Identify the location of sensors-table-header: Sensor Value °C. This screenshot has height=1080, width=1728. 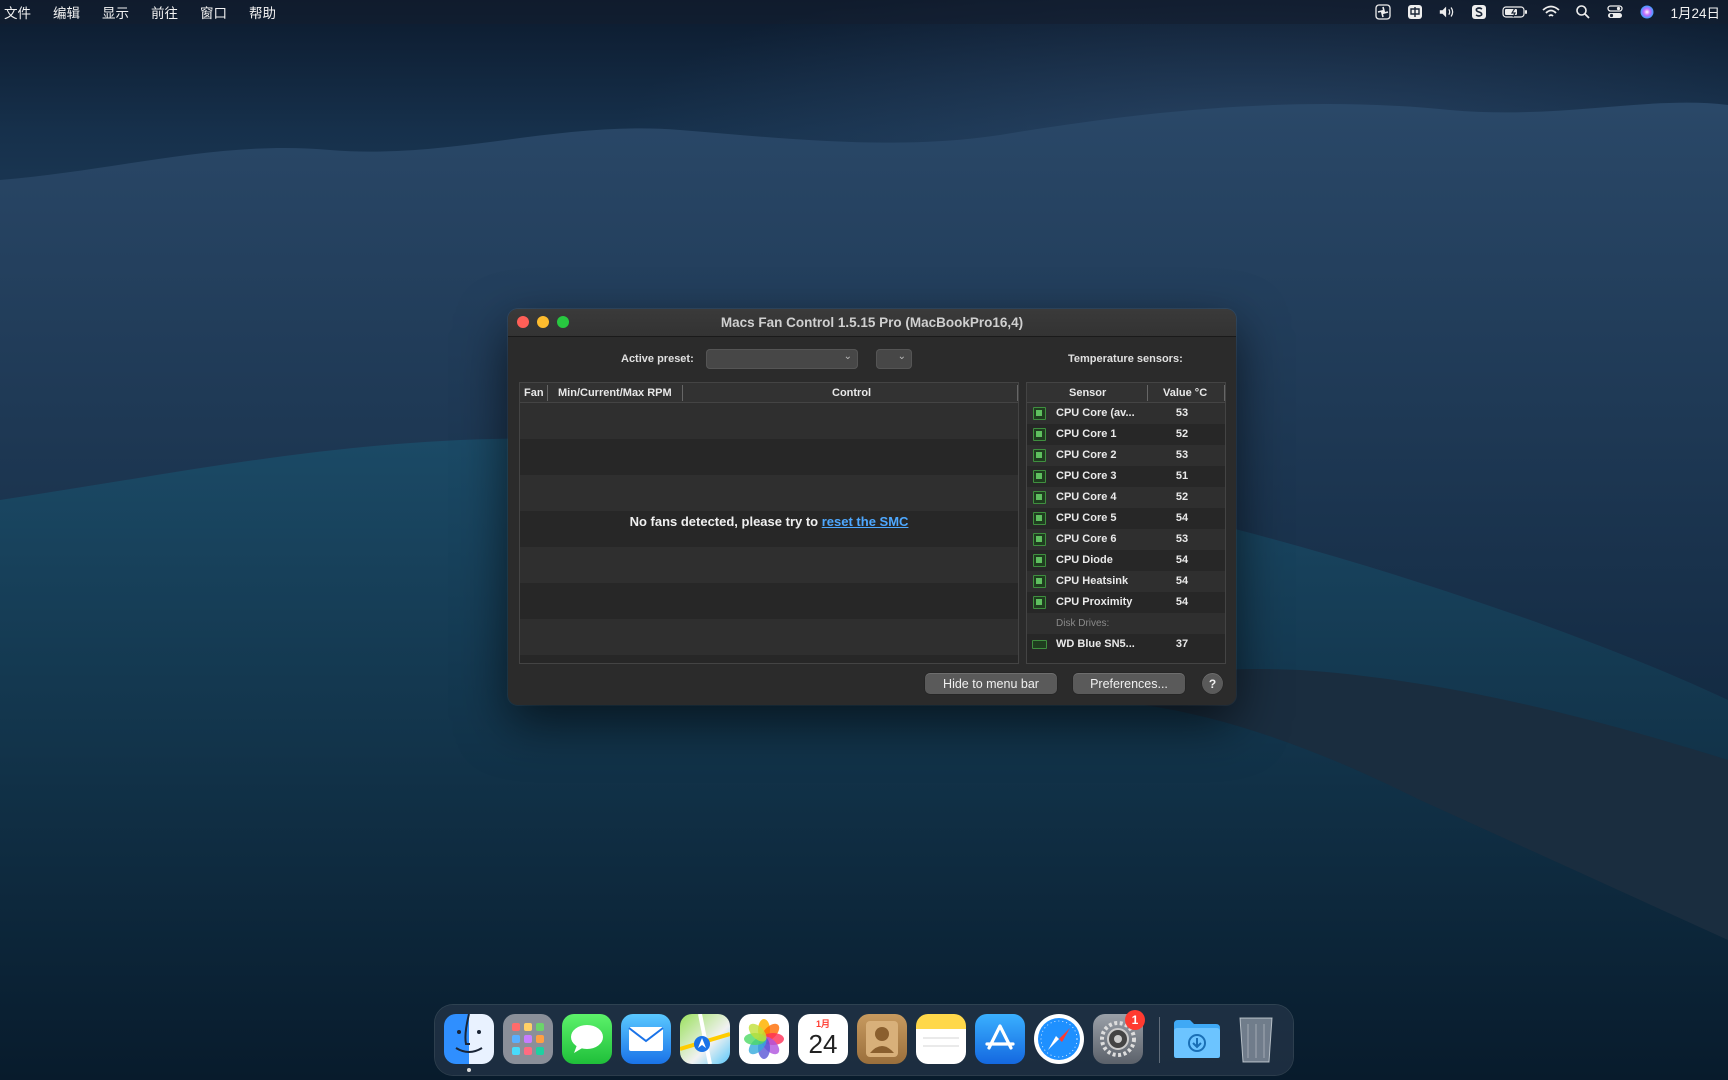
(1126, 393).